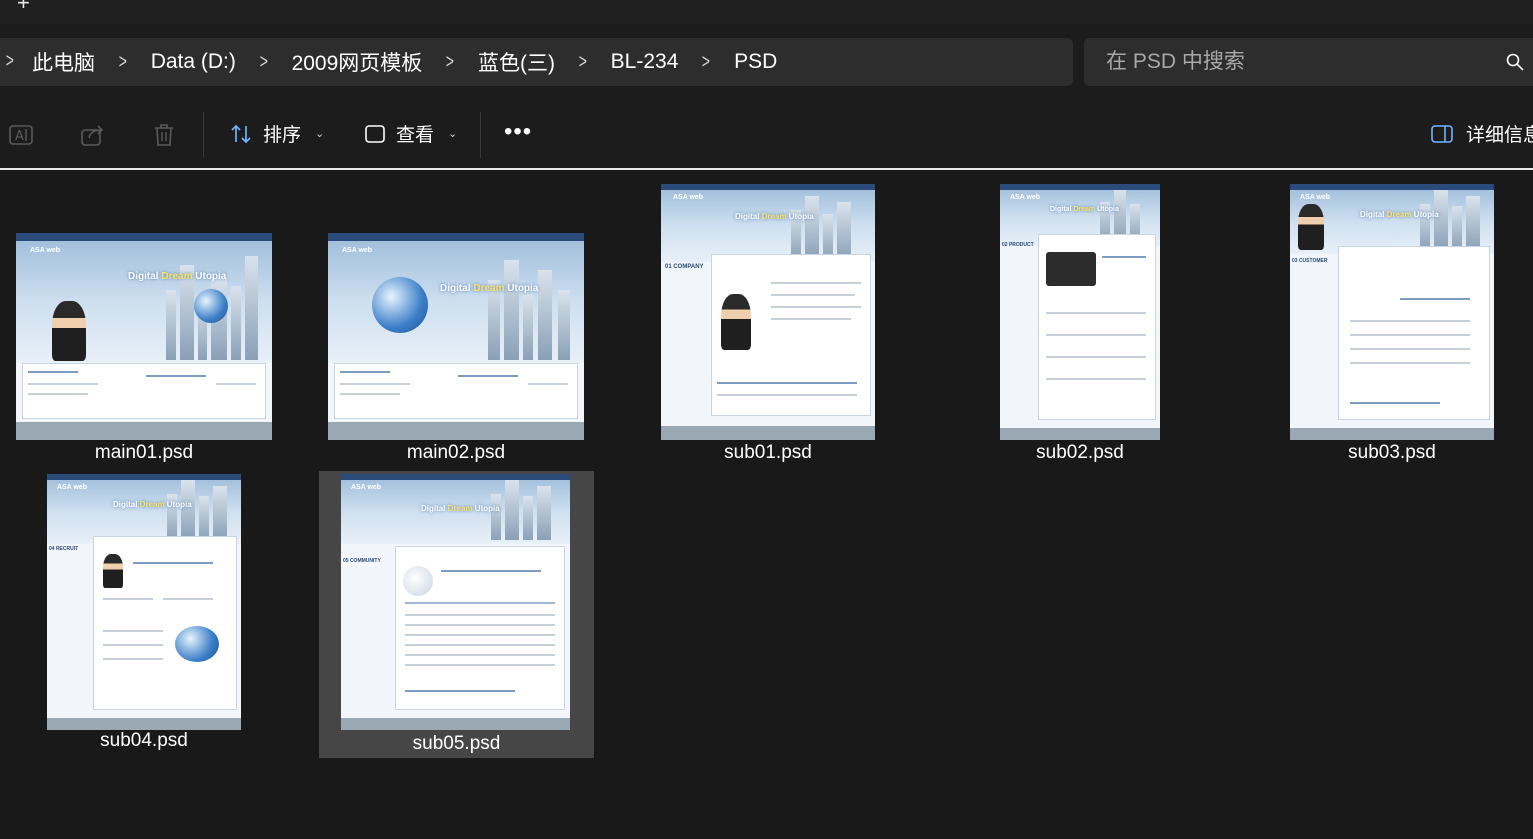 Image resolution: width=1533 pixels, height=839 pixels. I want to click on share-icon, so click(93, 135).